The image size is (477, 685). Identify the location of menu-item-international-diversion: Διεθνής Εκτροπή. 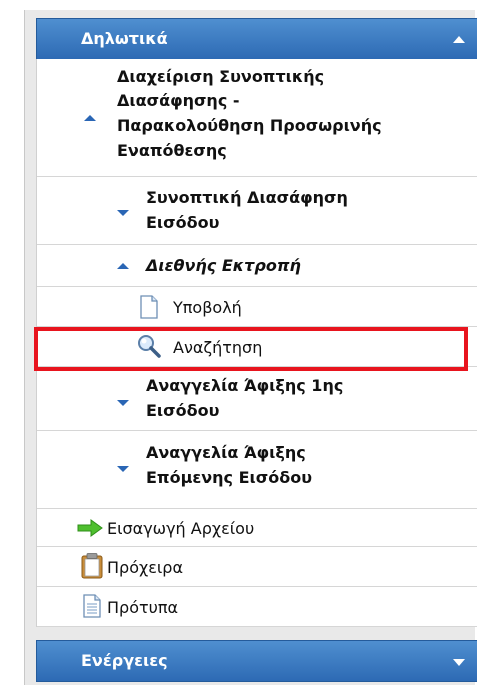
(257, 266).